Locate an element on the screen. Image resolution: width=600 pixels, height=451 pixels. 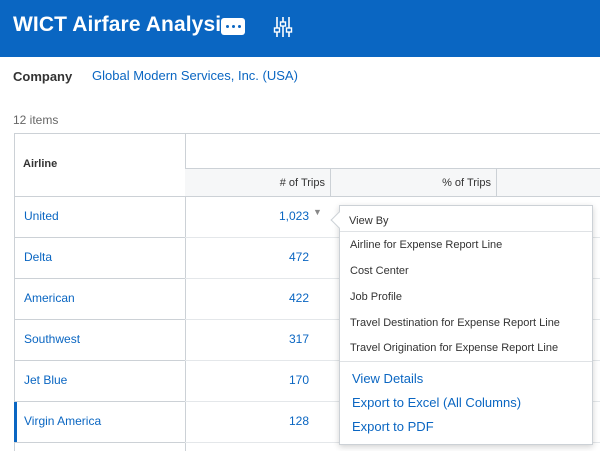
sliders-icon is located at coordinates (283, 27).